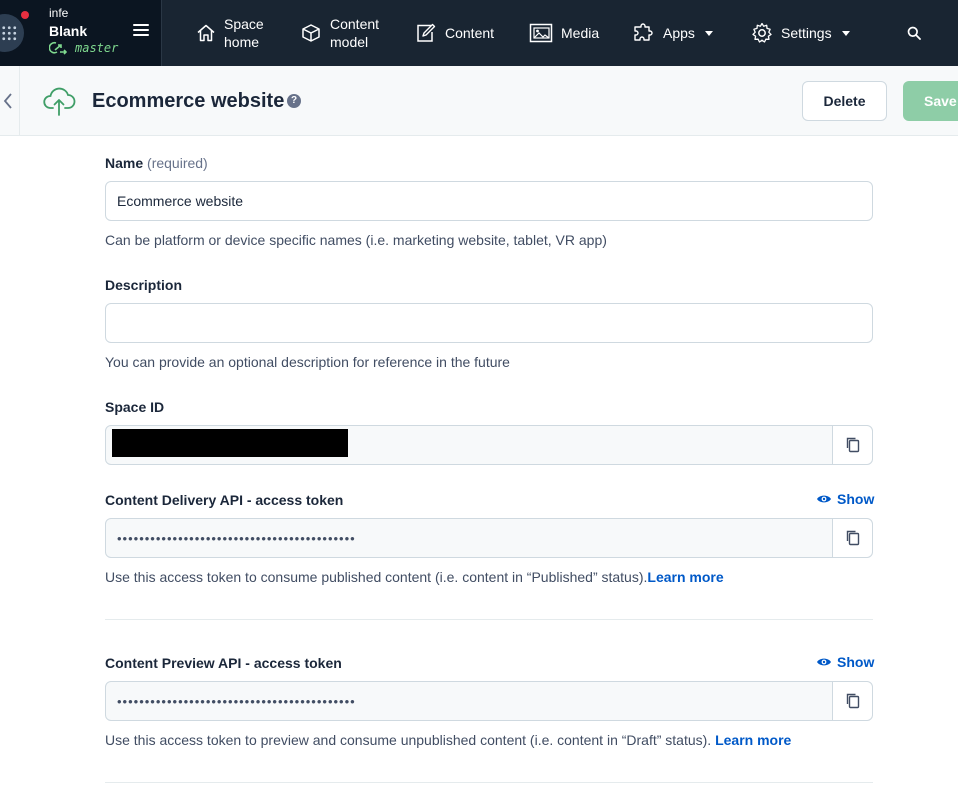  Describe the element at coordinates (355, 33) in the screenshot. I see `nav-label: Content model` at that location.